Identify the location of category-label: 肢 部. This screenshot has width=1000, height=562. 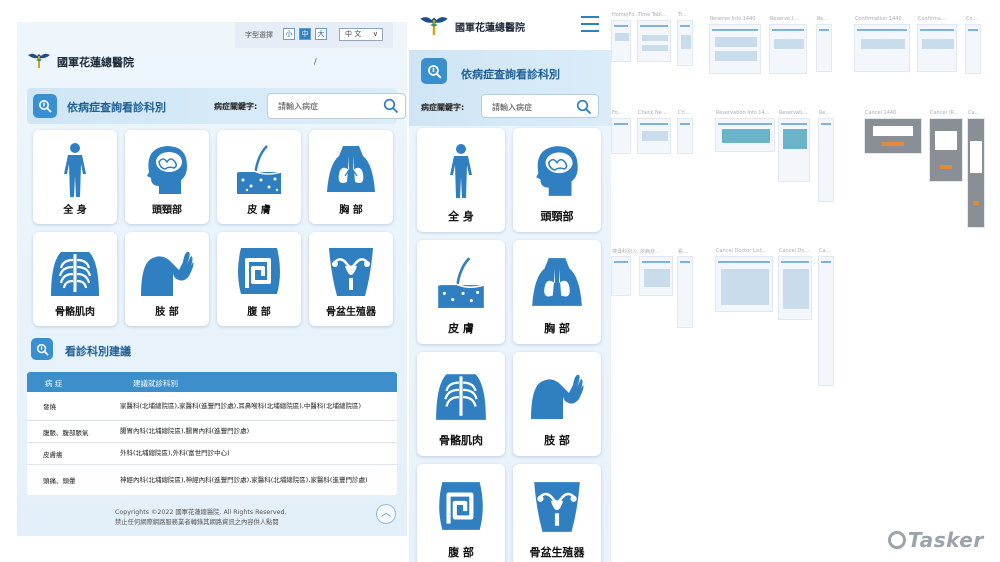
(167, 312).